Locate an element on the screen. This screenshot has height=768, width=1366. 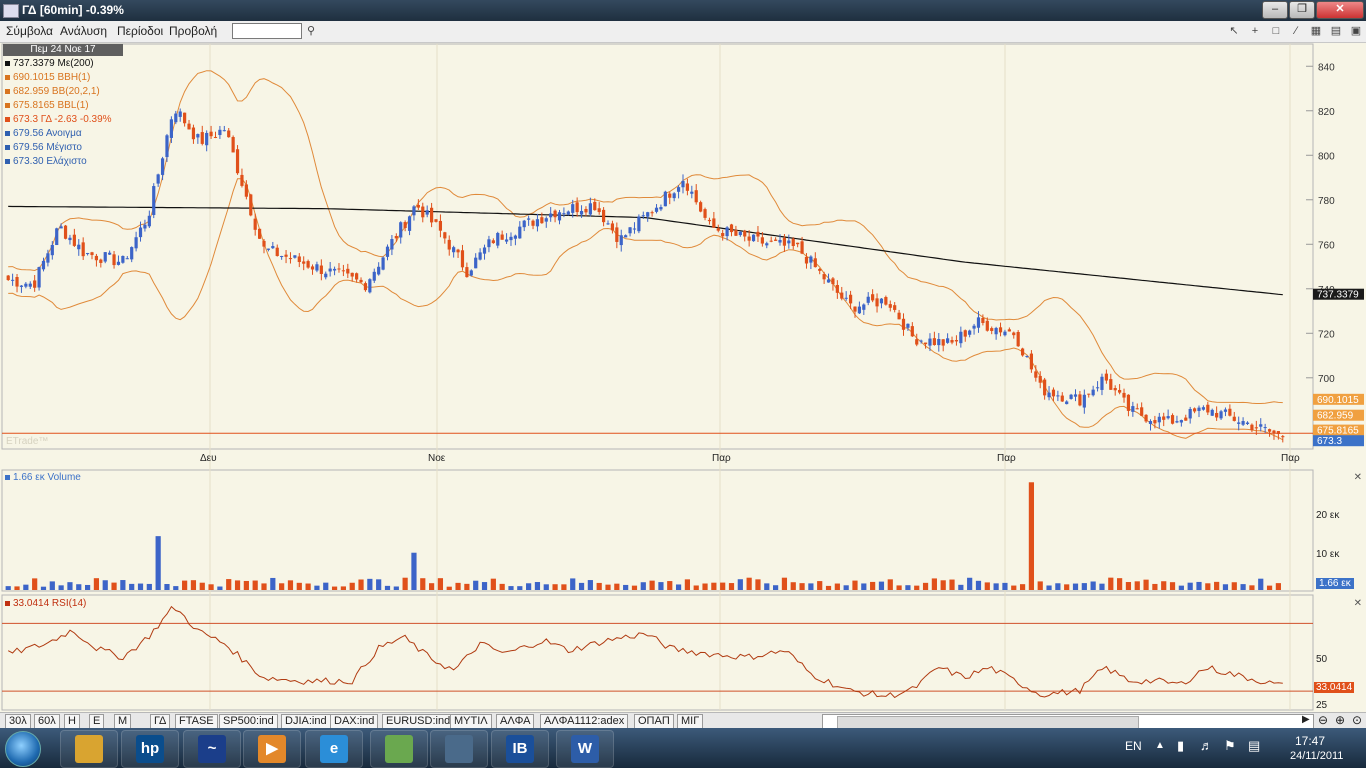
price-tag-text: 690.1015 is located at coordinates (1338, 400).